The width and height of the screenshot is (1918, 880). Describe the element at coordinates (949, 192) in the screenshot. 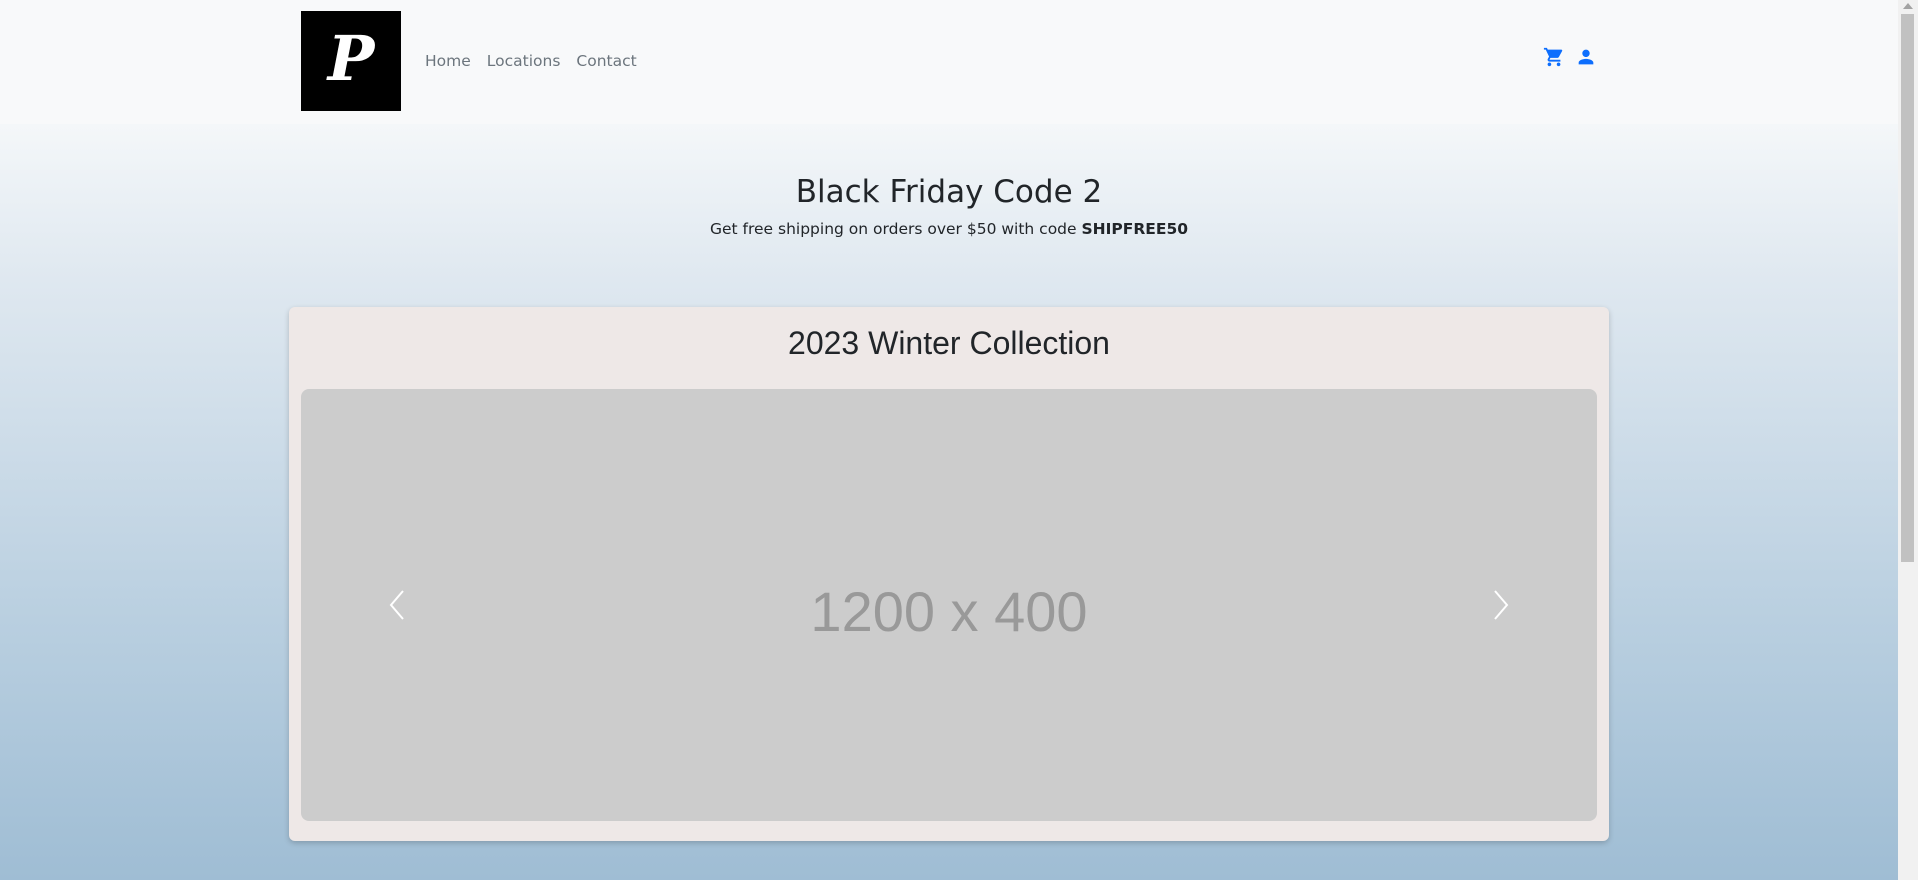

I see `promo-title: Black Friday Code 2` at that location.